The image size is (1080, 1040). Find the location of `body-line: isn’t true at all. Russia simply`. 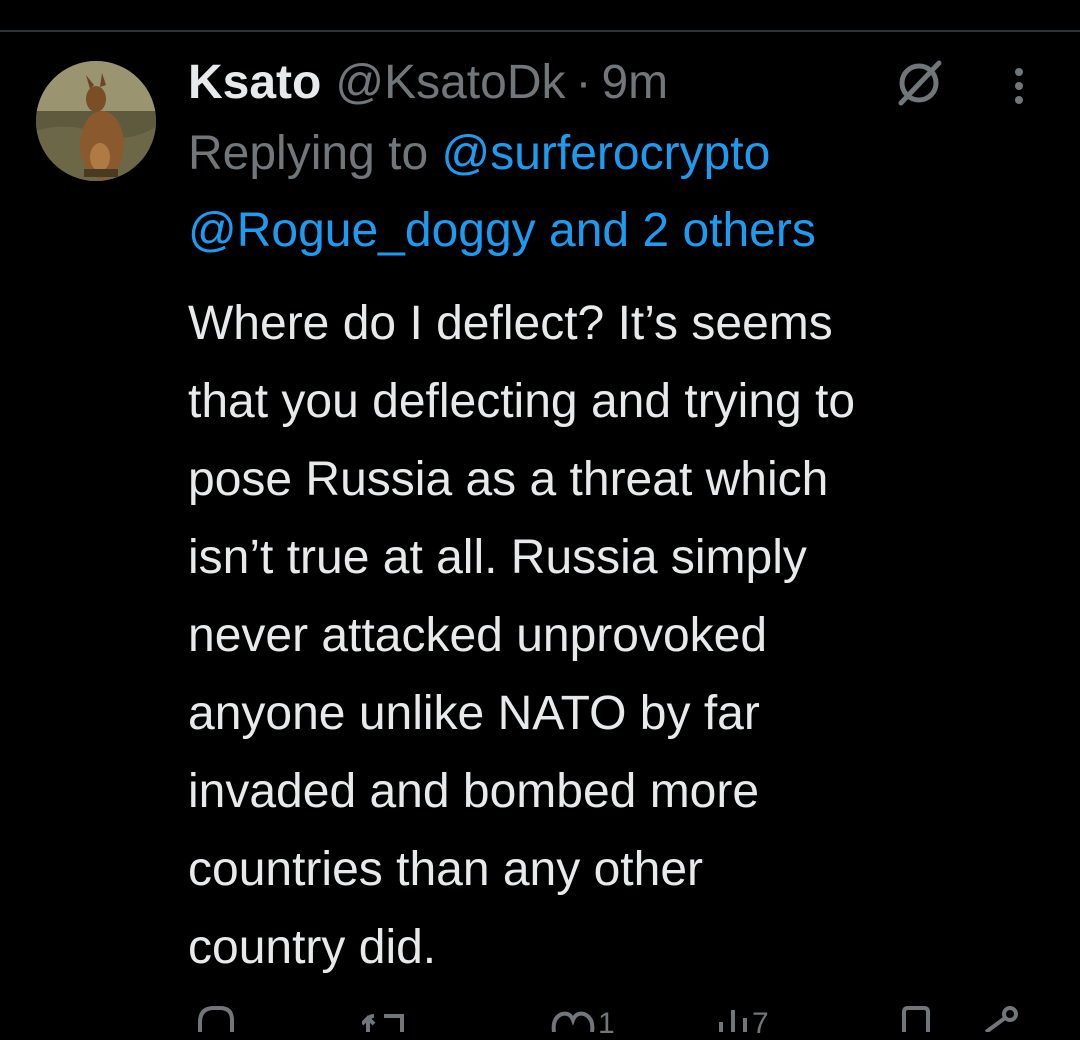

body-line: isn’t true at all. Russia simply is located at coordinates (497, 557).